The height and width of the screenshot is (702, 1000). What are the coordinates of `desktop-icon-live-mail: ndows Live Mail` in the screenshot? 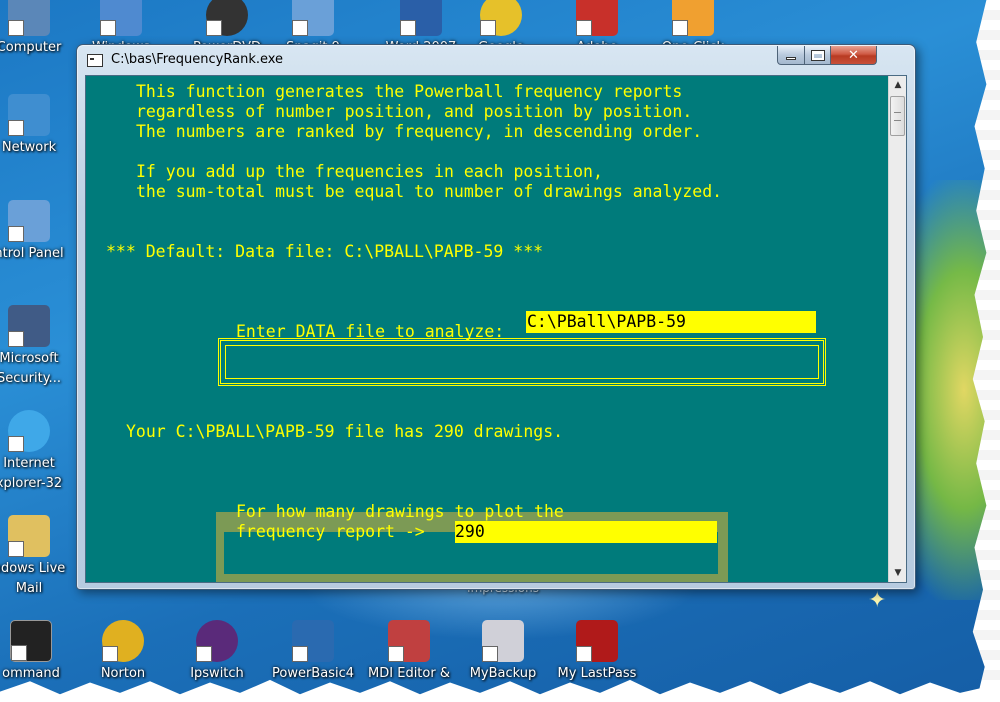 It's located at (37, 557).